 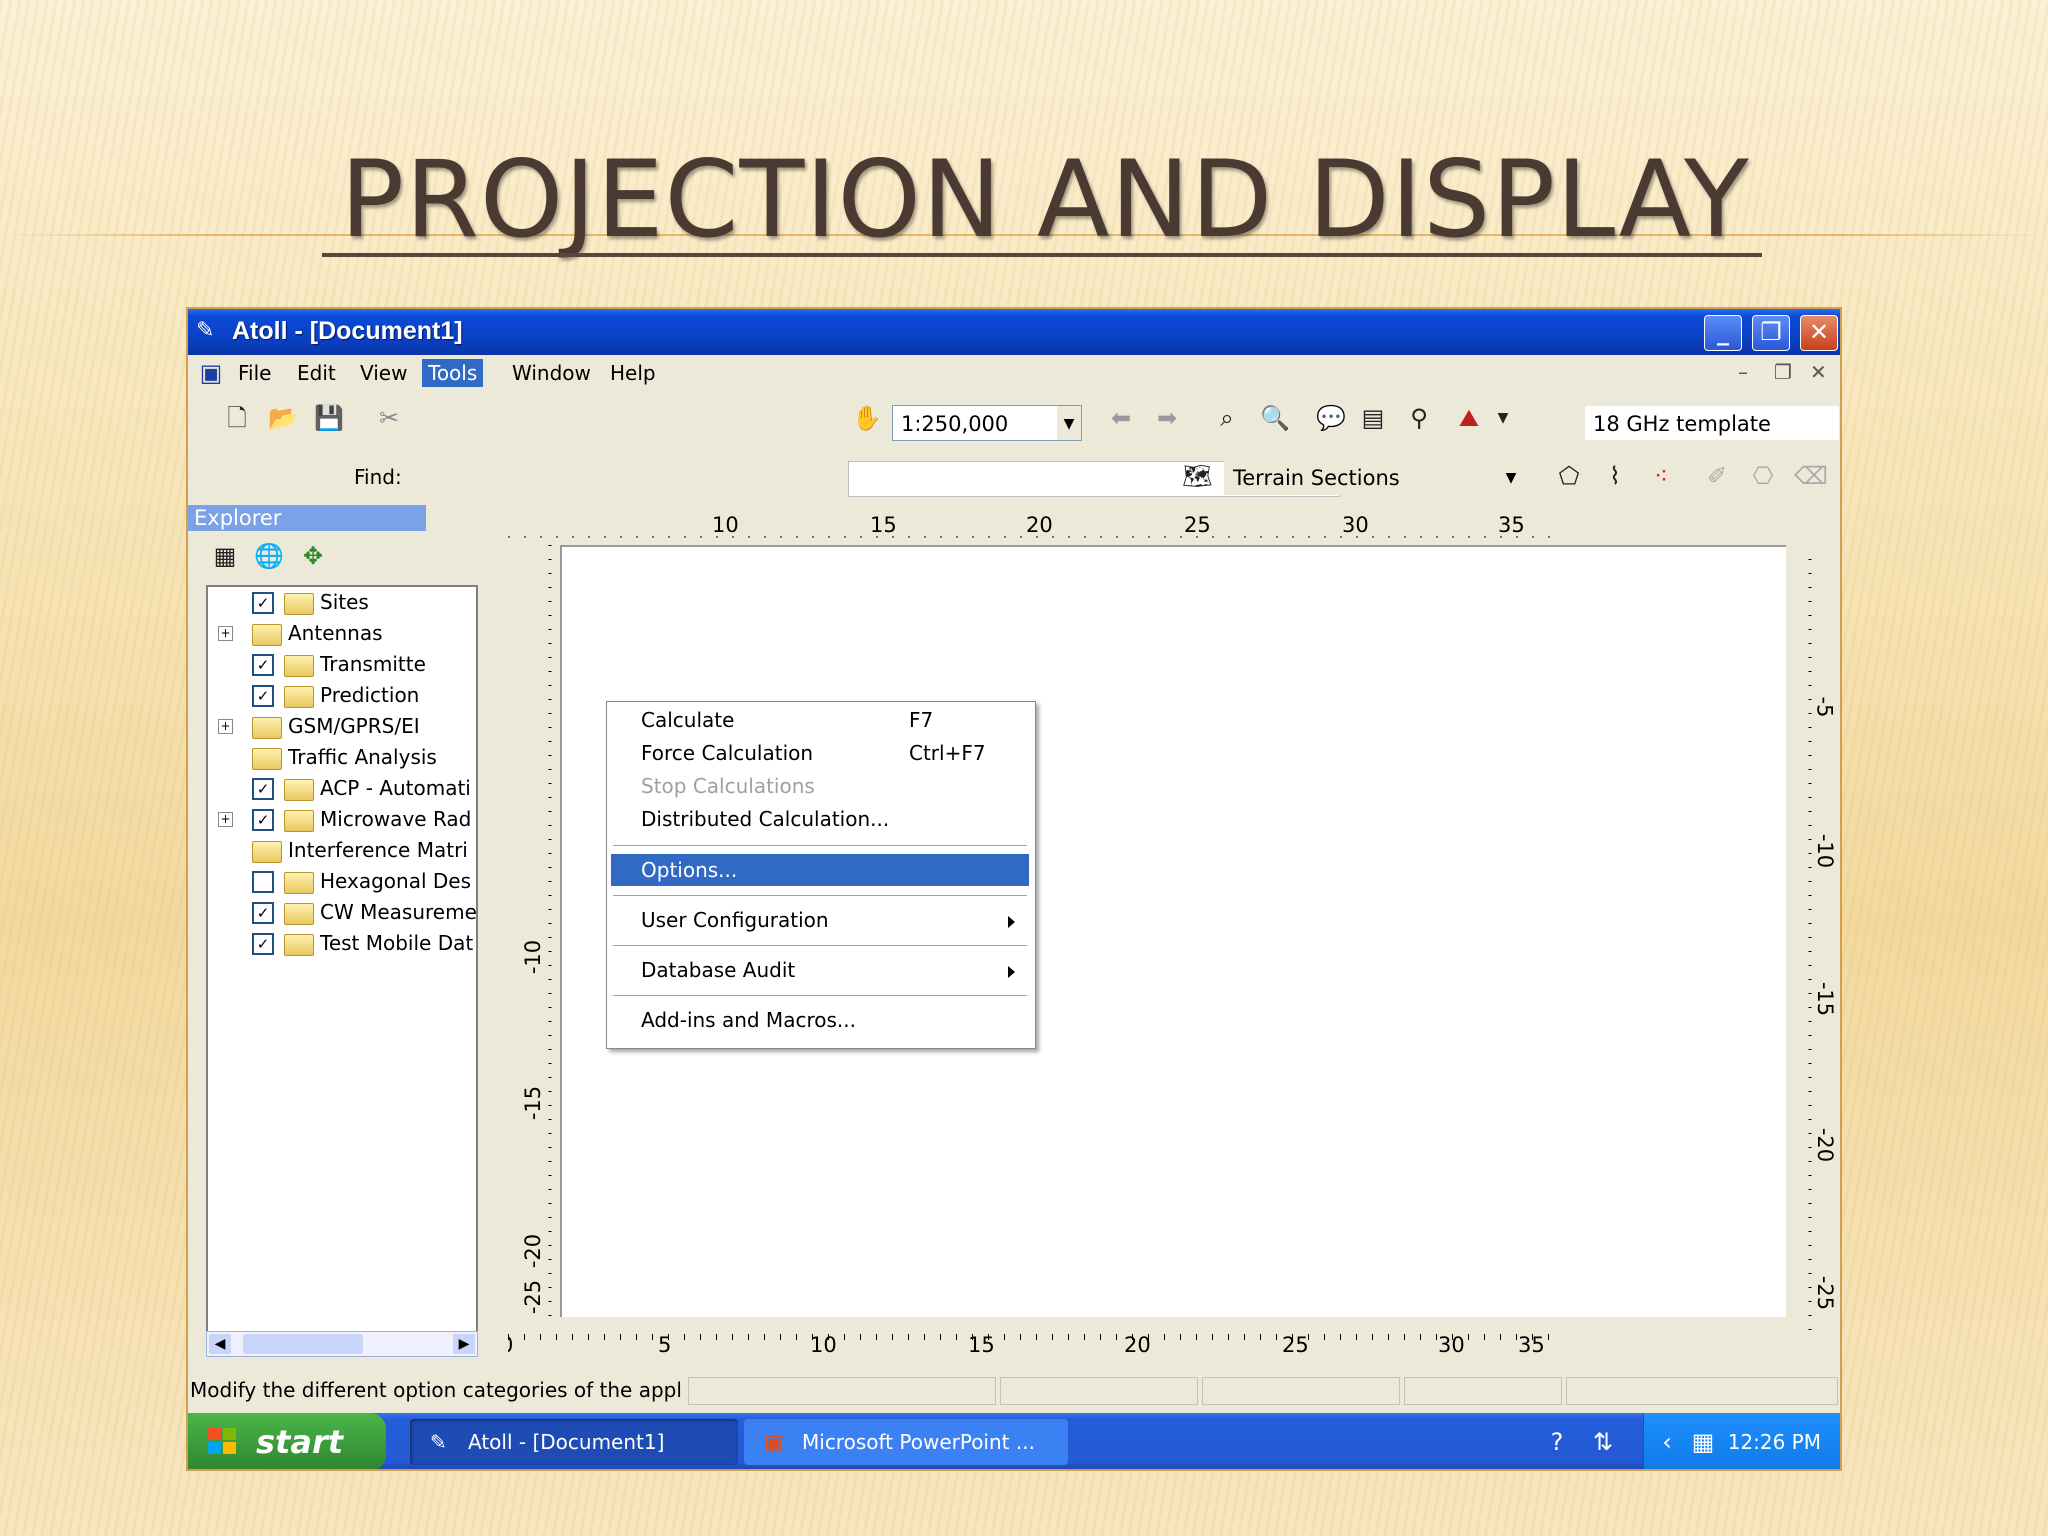 I want to click on tree-item: ✓ Sites, so click(x=342, y=602).